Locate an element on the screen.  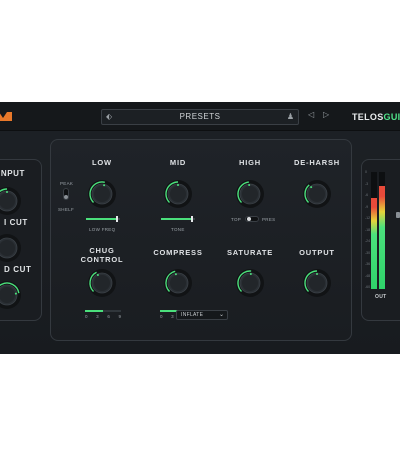
input-knob is located at coordinates (11, 201).